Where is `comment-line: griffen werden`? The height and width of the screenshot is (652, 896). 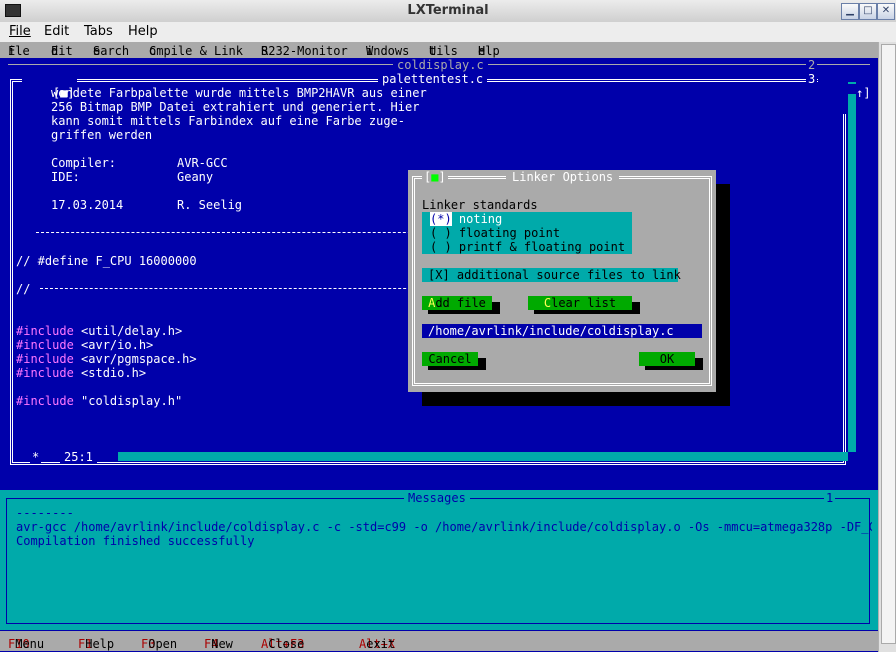 comment-line: griffen werden is located at coordinates (102, 135).